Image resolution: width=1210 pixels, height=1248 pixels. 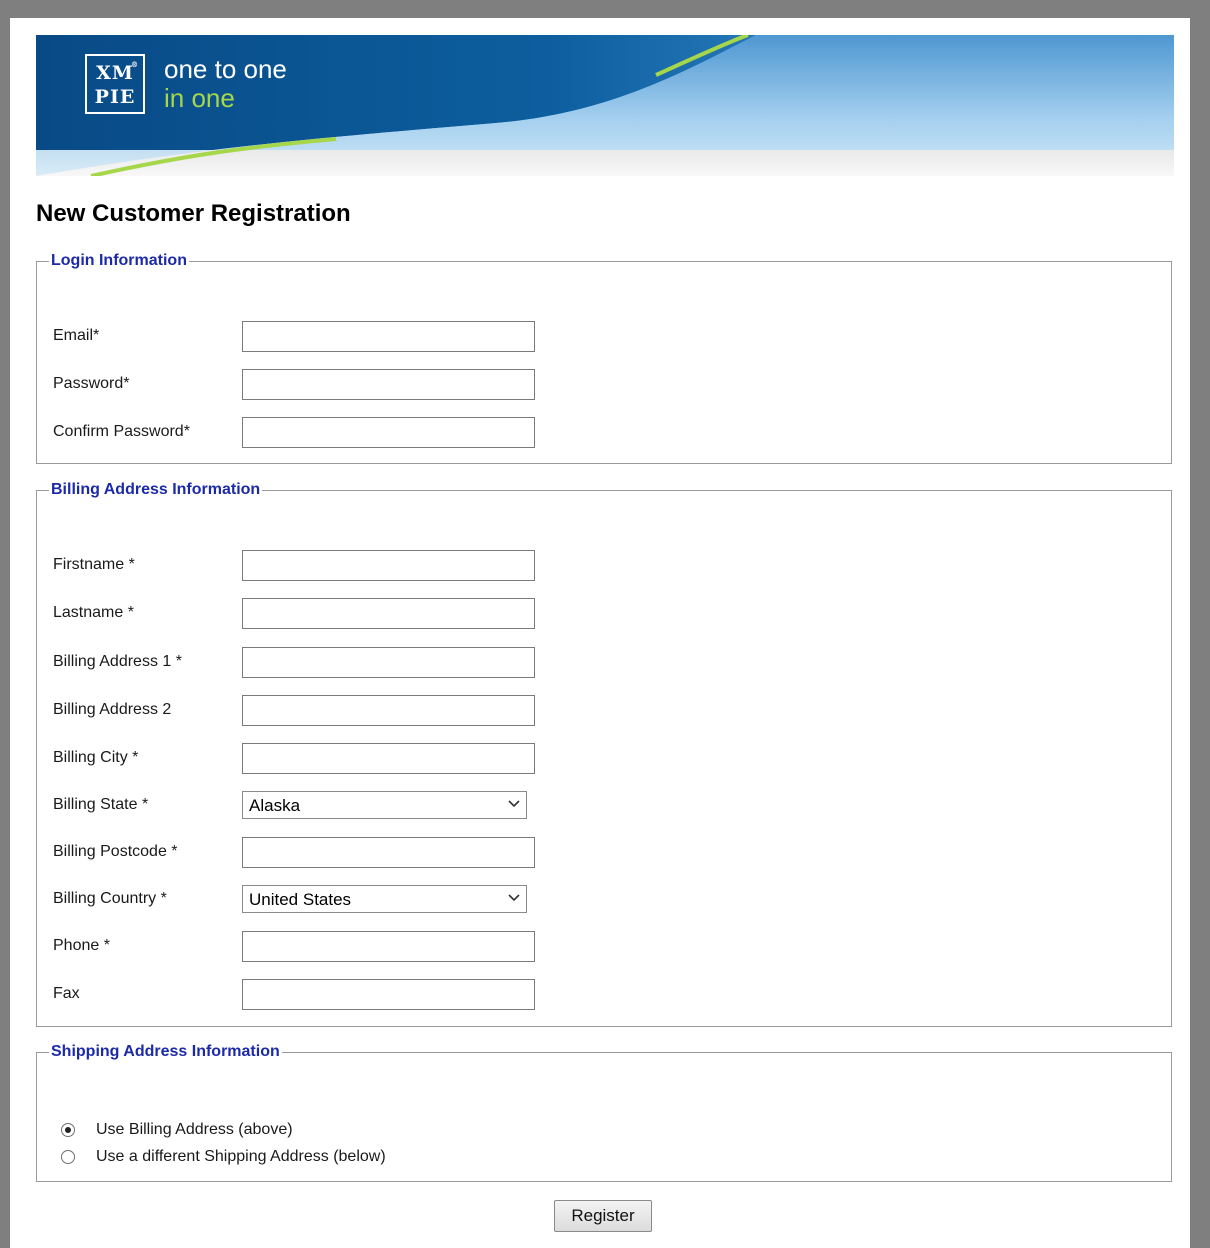 I want to click on tagline-line-2: in one, so click(x=199, y=98).